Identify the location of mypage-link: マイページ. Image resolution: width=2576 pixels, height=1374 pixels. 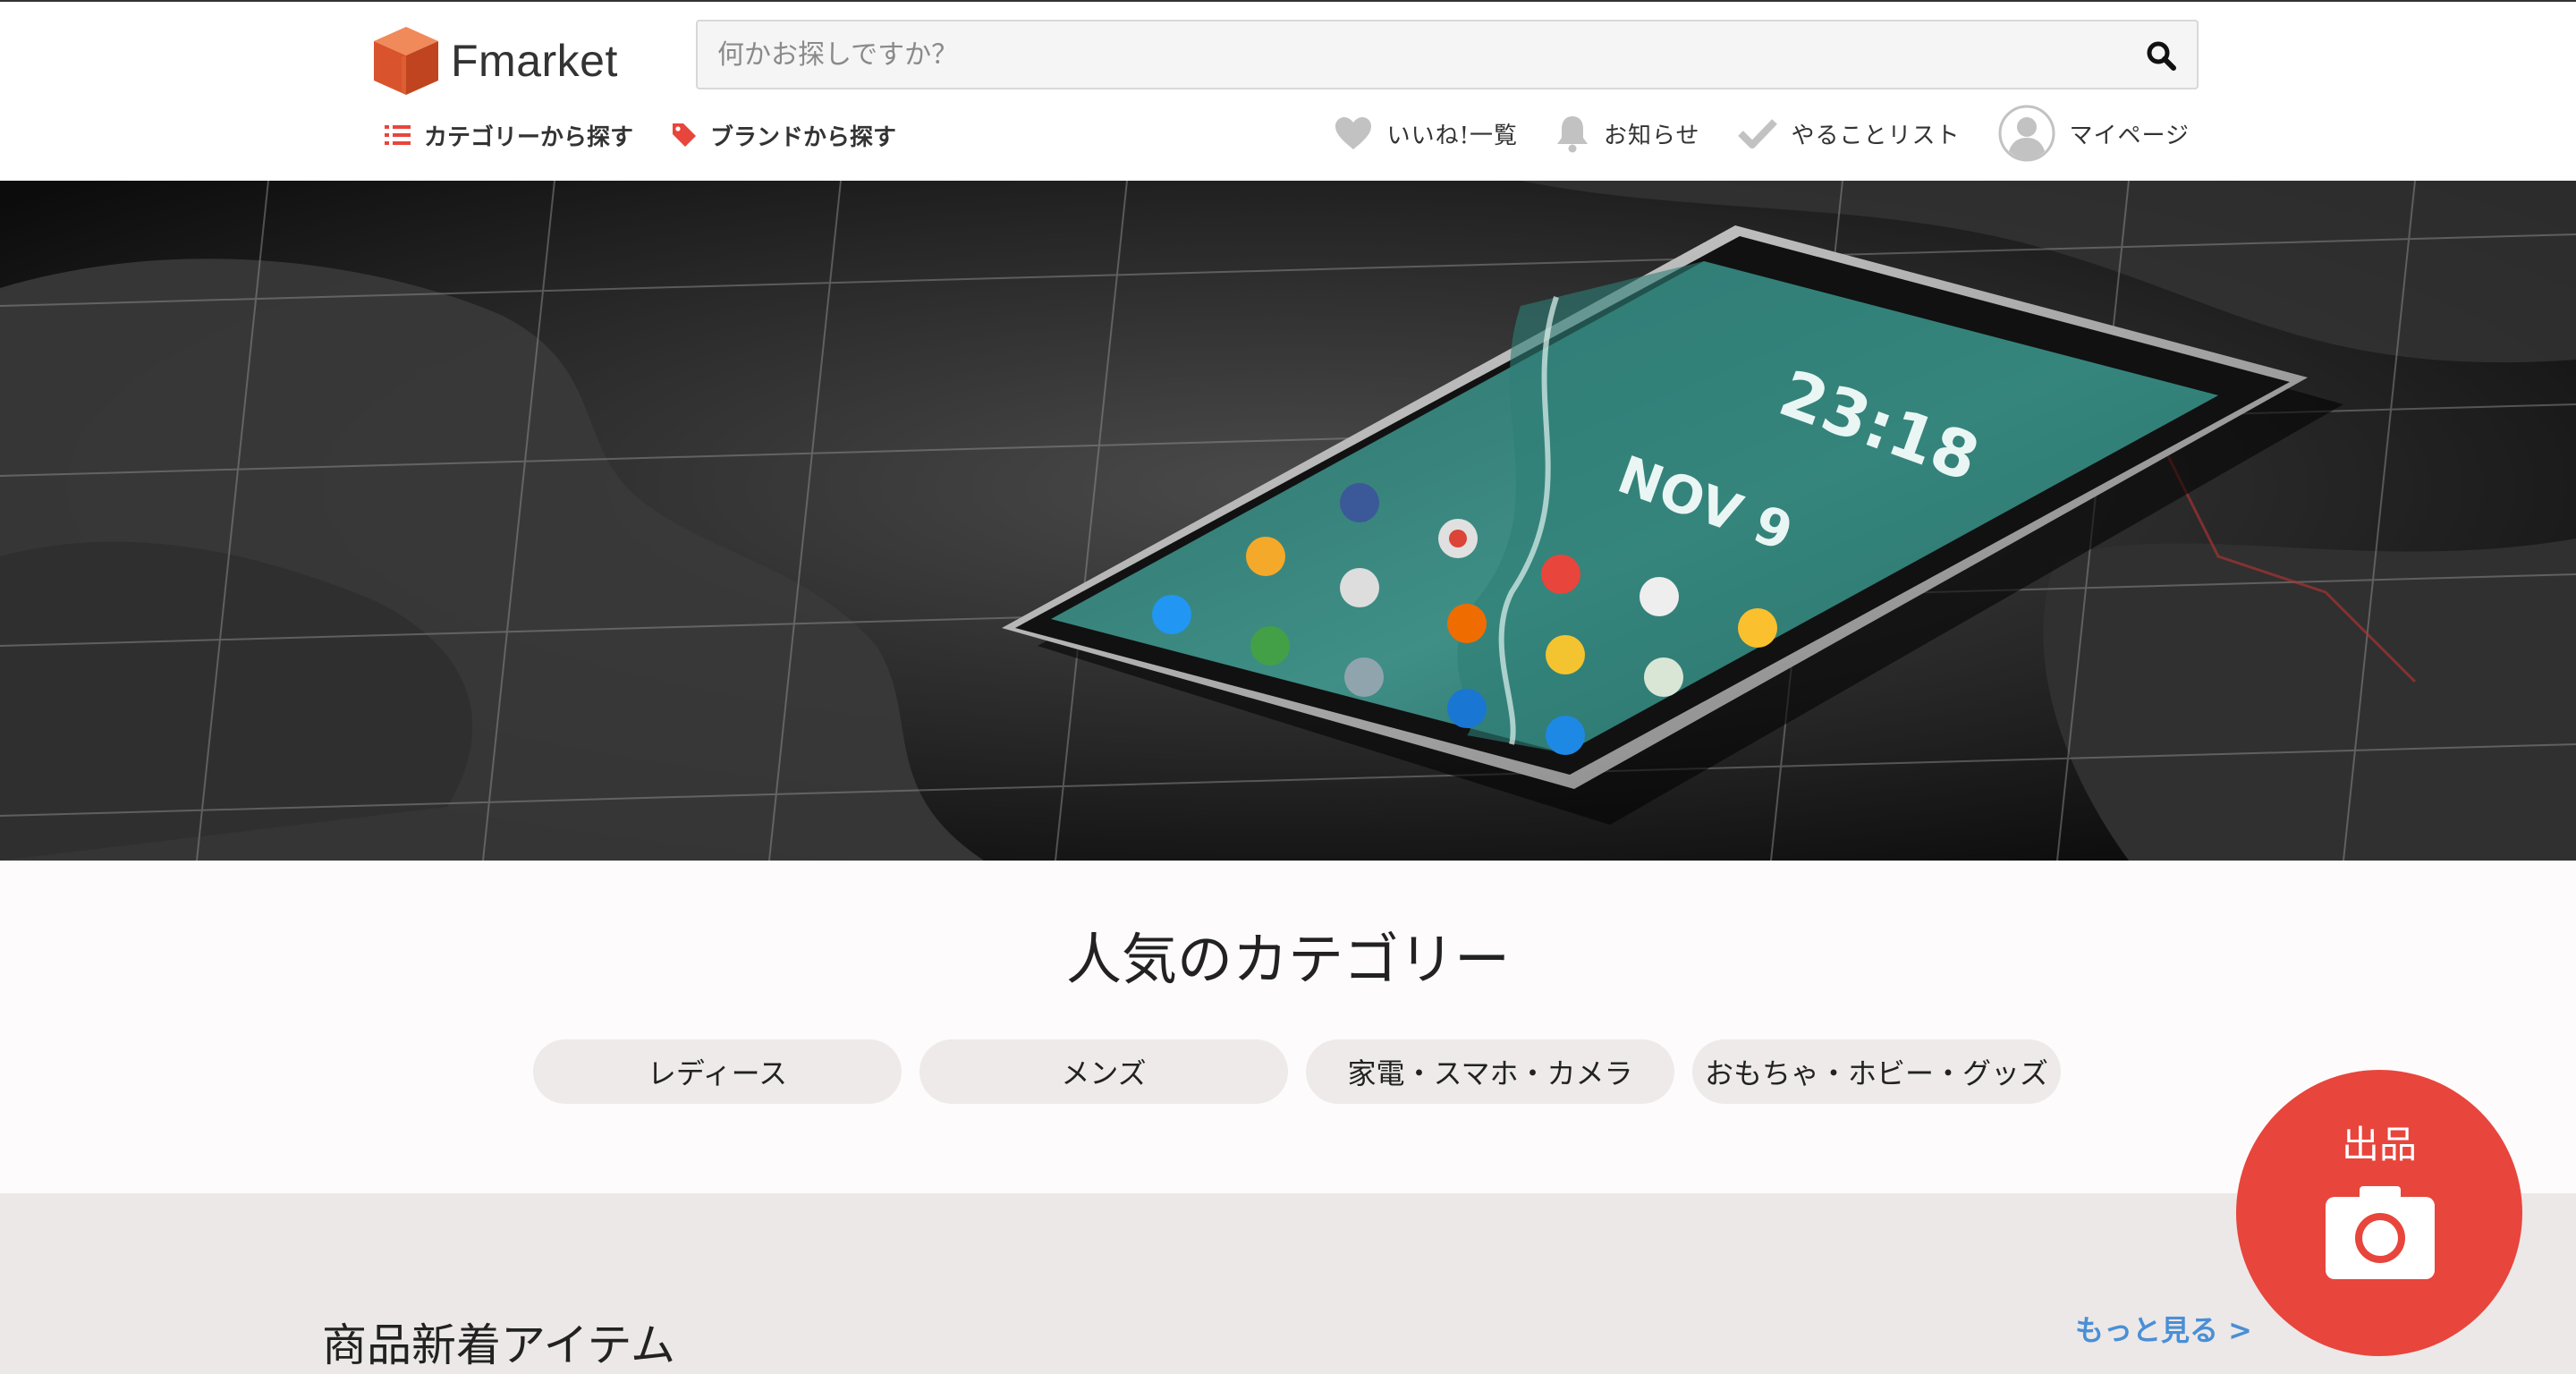
(2094, 133).